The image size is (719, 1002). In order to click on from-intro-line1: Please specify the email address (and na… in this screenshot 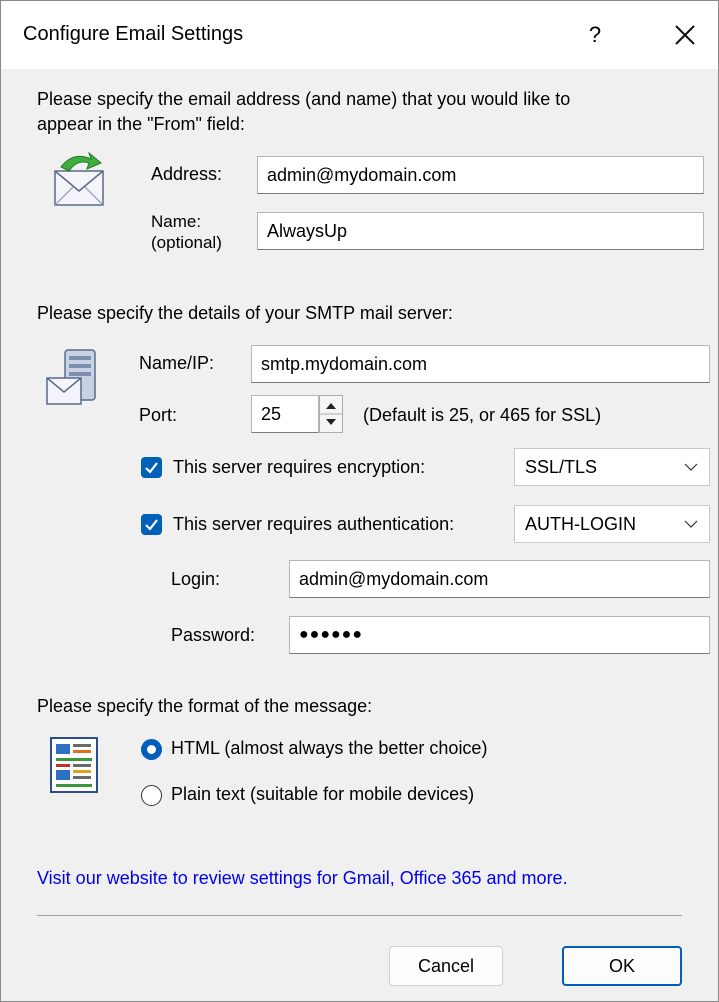, I will do `click(304, 99)`.